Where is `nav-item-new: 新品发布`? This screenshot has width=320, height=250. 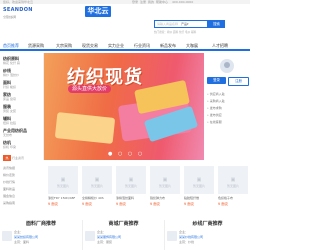 nav-item-new: 新品发布 is located at coordinates (168, 46).